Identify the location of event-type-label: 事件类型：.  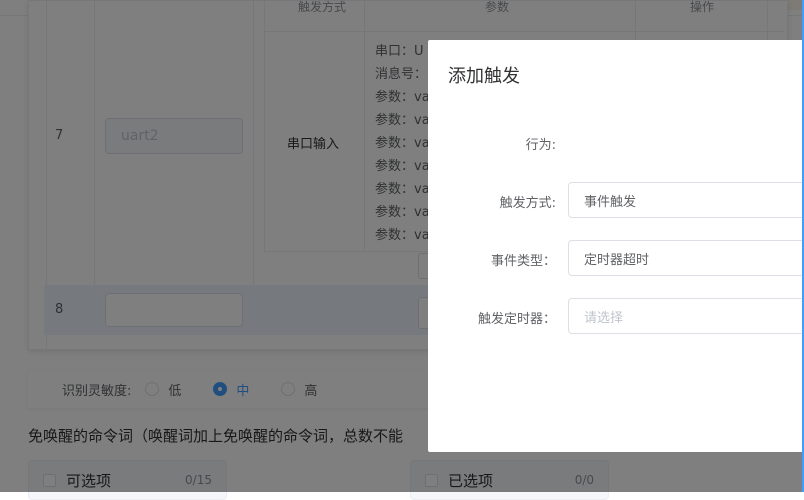
(523, 261).